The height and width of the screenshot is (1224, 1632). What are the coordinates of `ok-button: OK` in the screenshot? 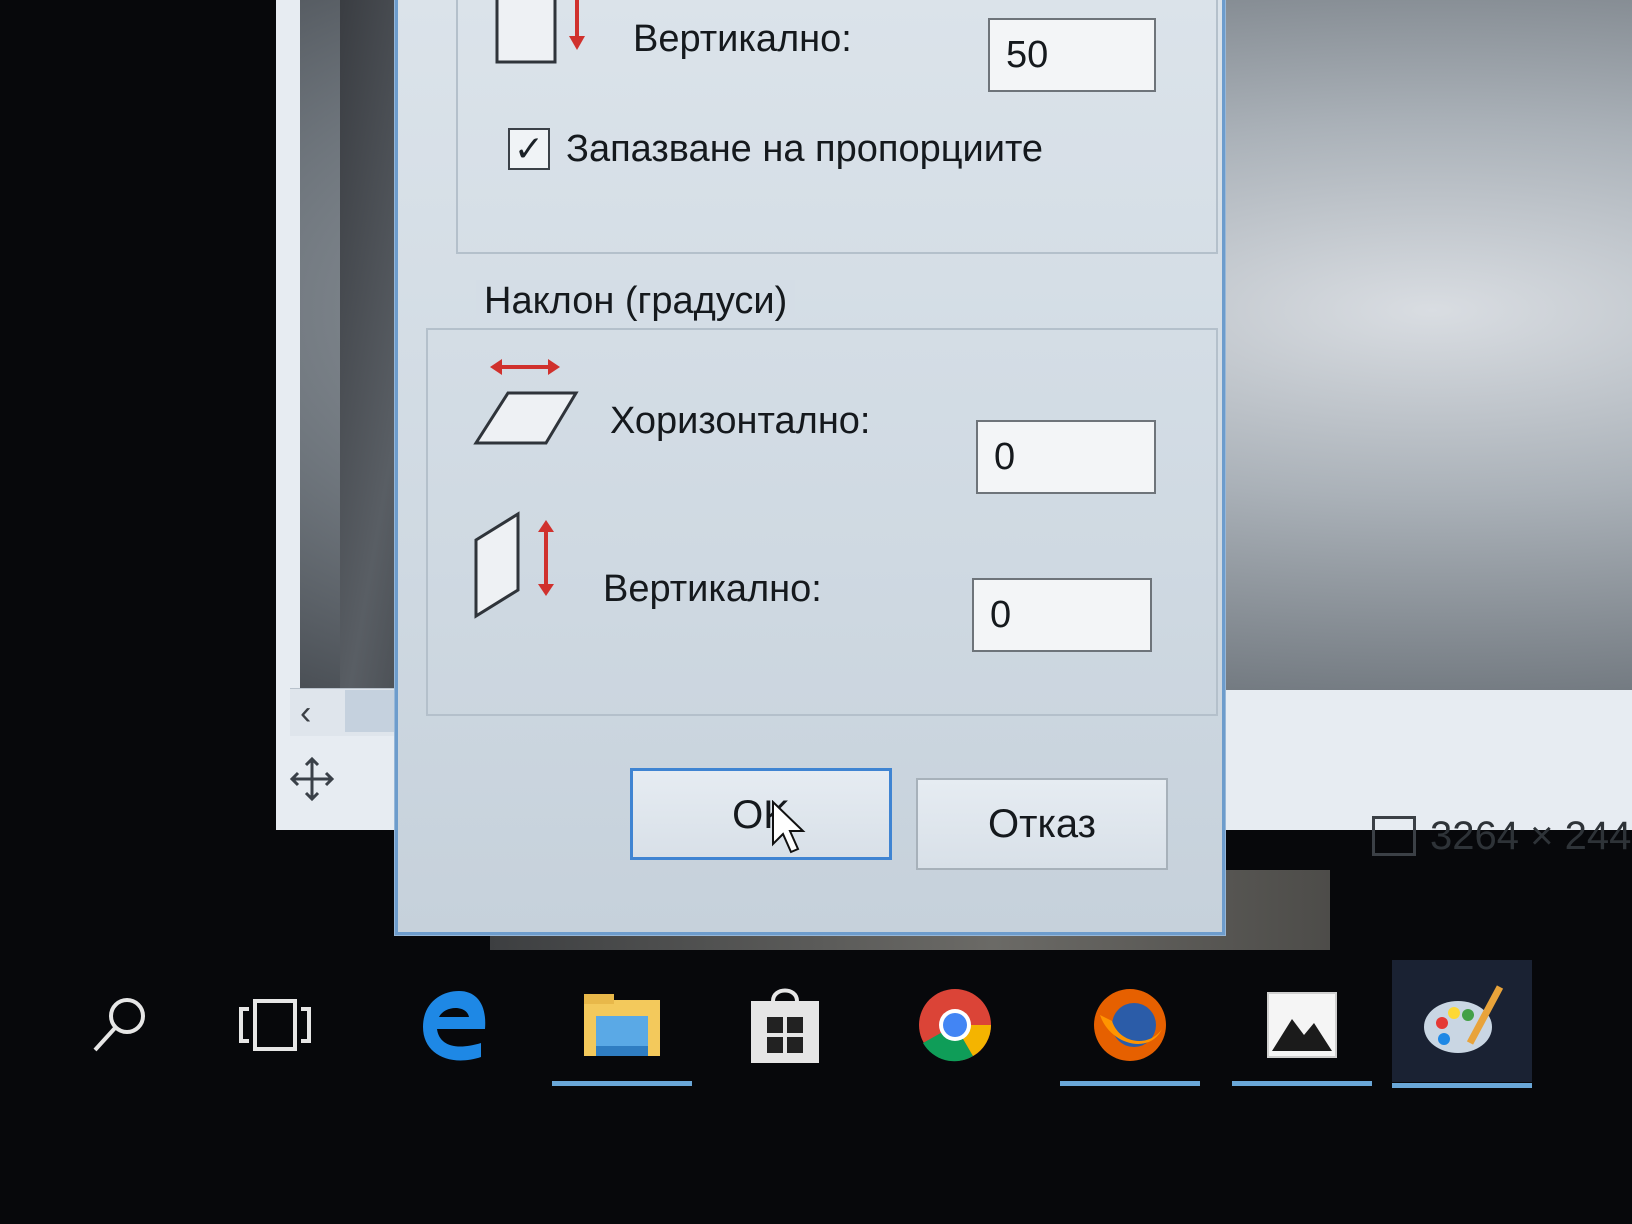 It's located at (761, 814).